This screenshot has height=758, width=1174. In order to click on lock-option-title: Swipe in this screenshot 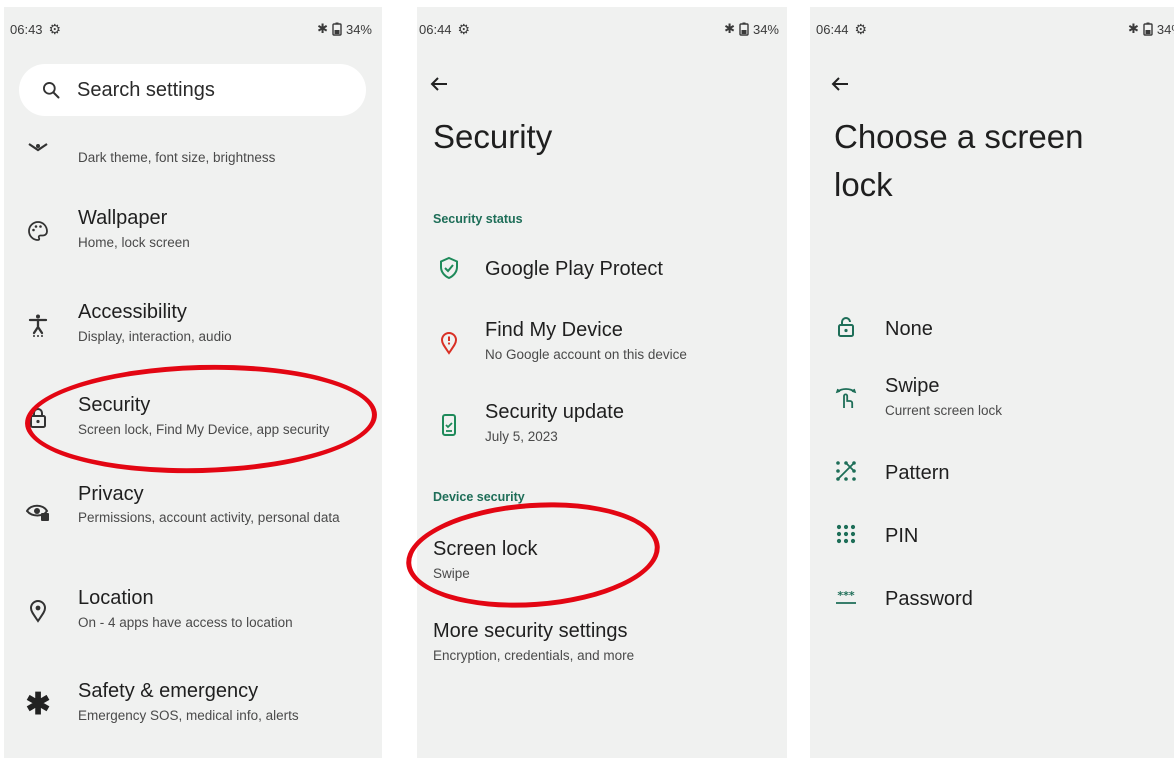, I will do `click(912, 386)`.